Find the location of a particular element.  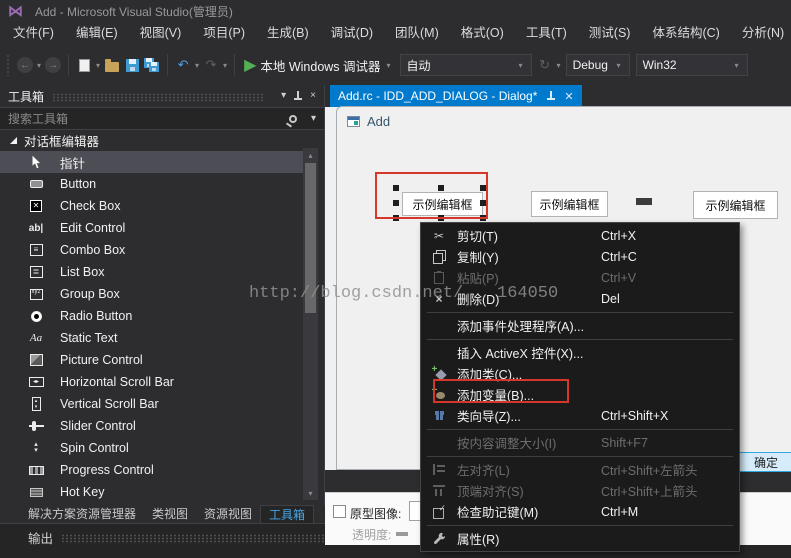

toolbox-item-edit-control: Edit Control is located at coordinates (151, 228).